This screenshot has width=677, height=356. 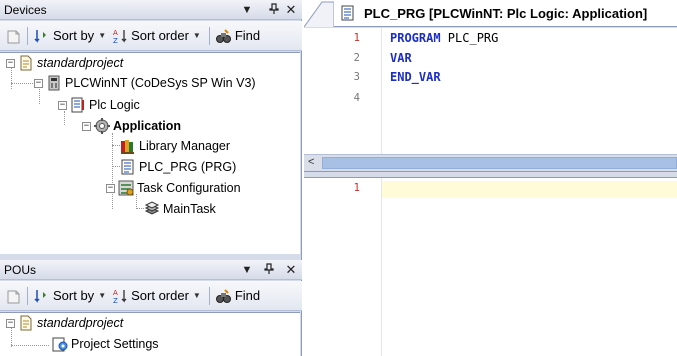 I want to click on code-text: PLC_PRG, so click(x=469, y=38).